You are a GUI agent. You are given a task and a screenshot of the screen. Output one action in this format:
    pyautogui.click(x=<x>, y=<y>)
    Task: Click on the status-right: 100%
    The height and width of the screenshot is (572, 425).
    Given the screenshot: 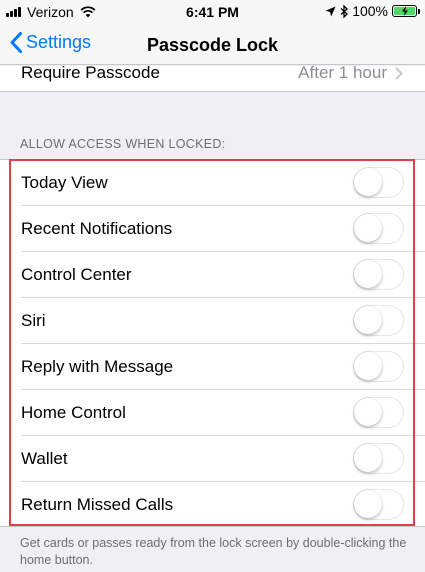 What is the action you would take?
    pyautogui.click(x=370, y=11)
    